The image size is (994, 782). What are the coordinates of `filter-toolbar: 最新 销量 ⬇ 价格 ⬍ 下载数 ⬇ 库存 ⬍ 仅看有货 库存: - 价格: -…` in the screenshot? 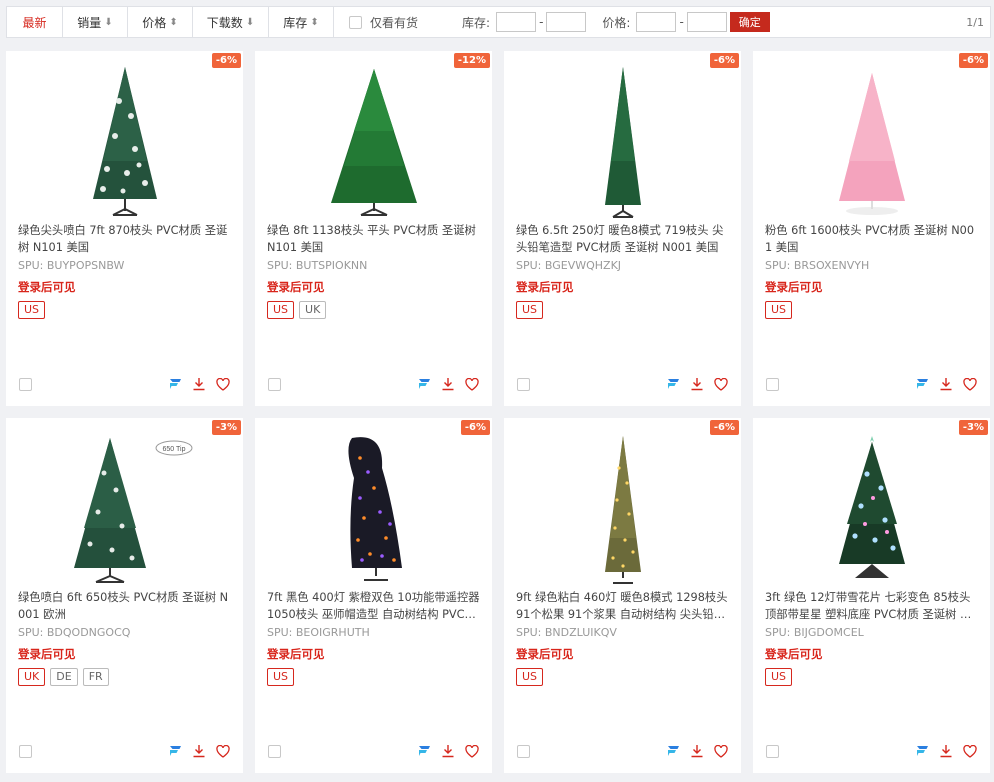 It's located at (498, 22).